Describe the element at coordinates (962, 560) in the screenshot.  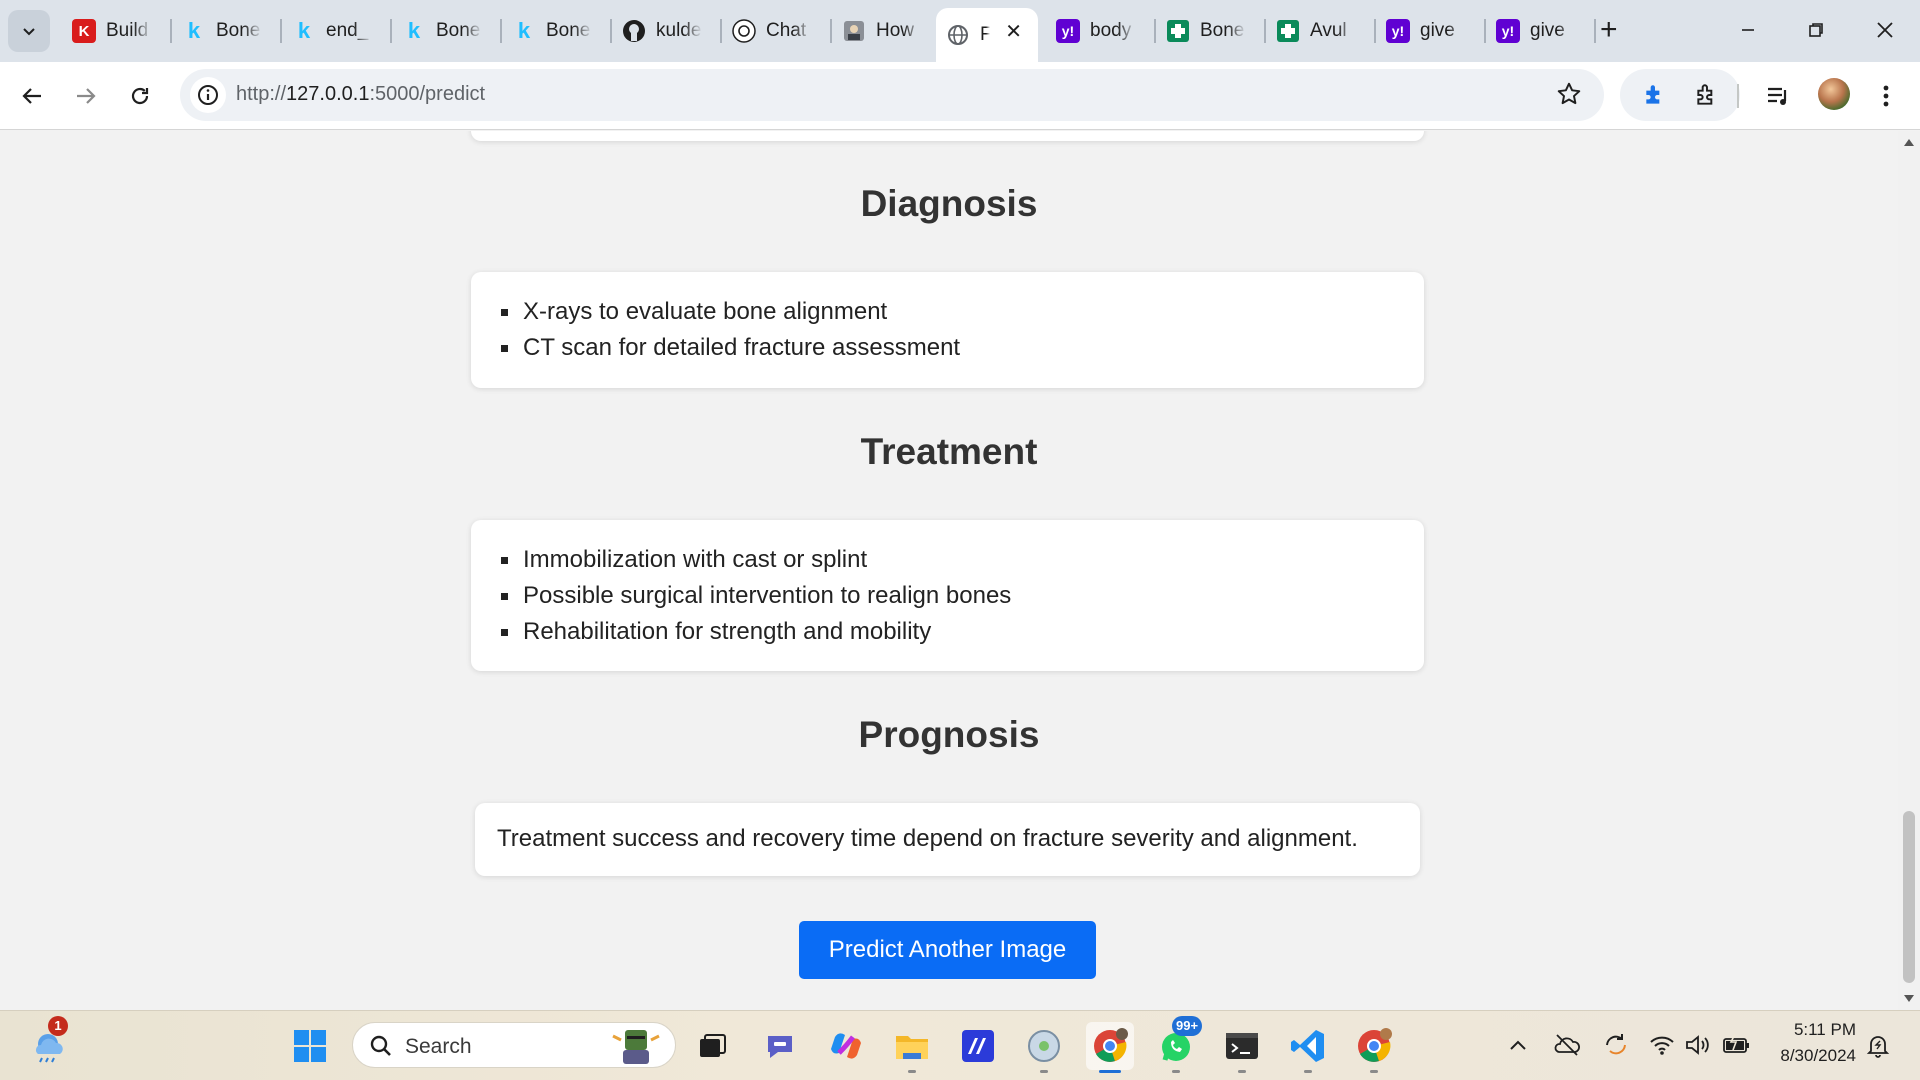
I see `list-item: Immobilization with cast or splint` at that location.